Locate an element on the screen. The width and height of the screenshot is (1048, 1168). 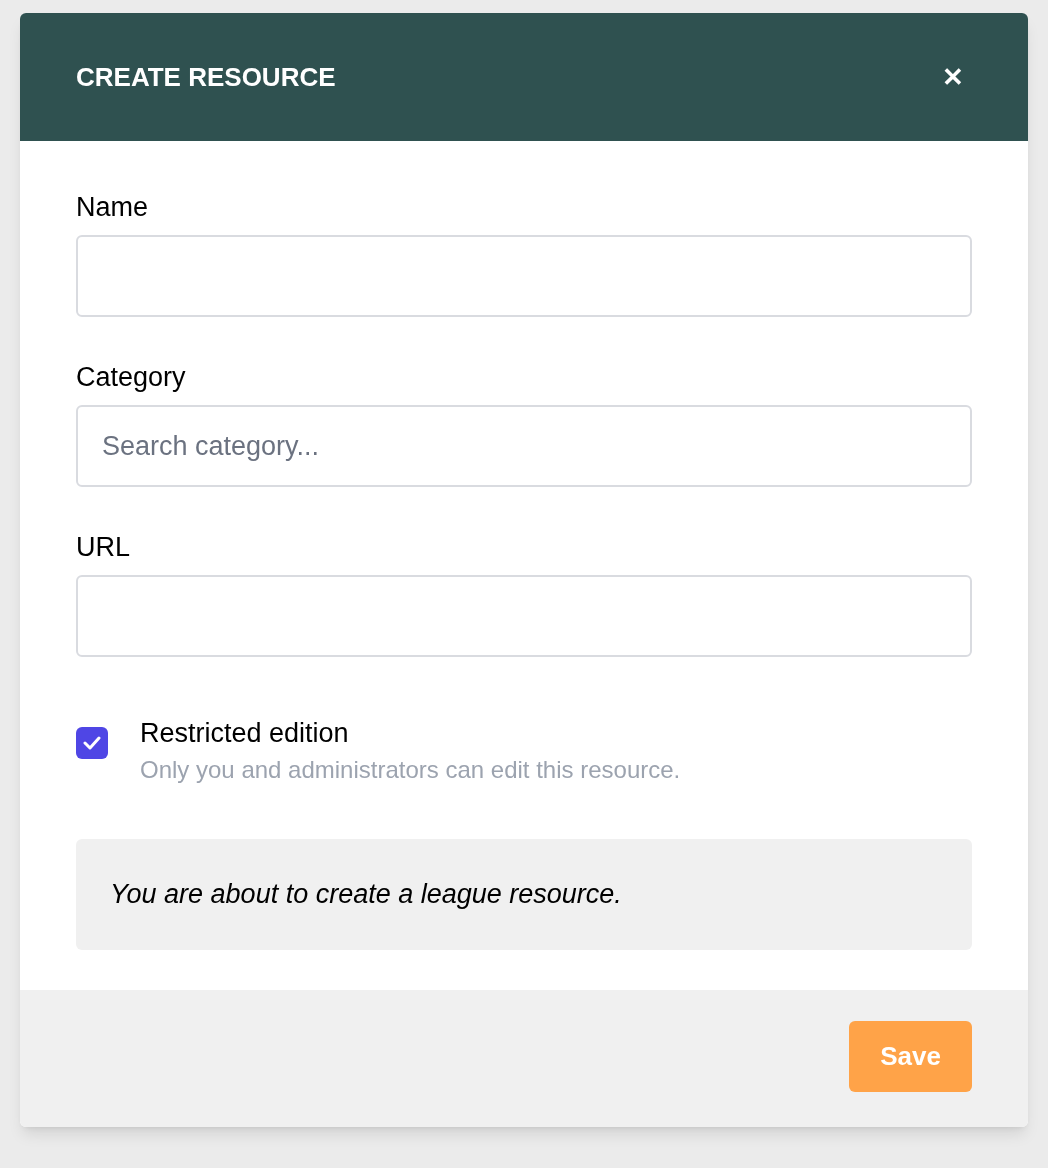
checkbox is located at coordinates (92, 743).